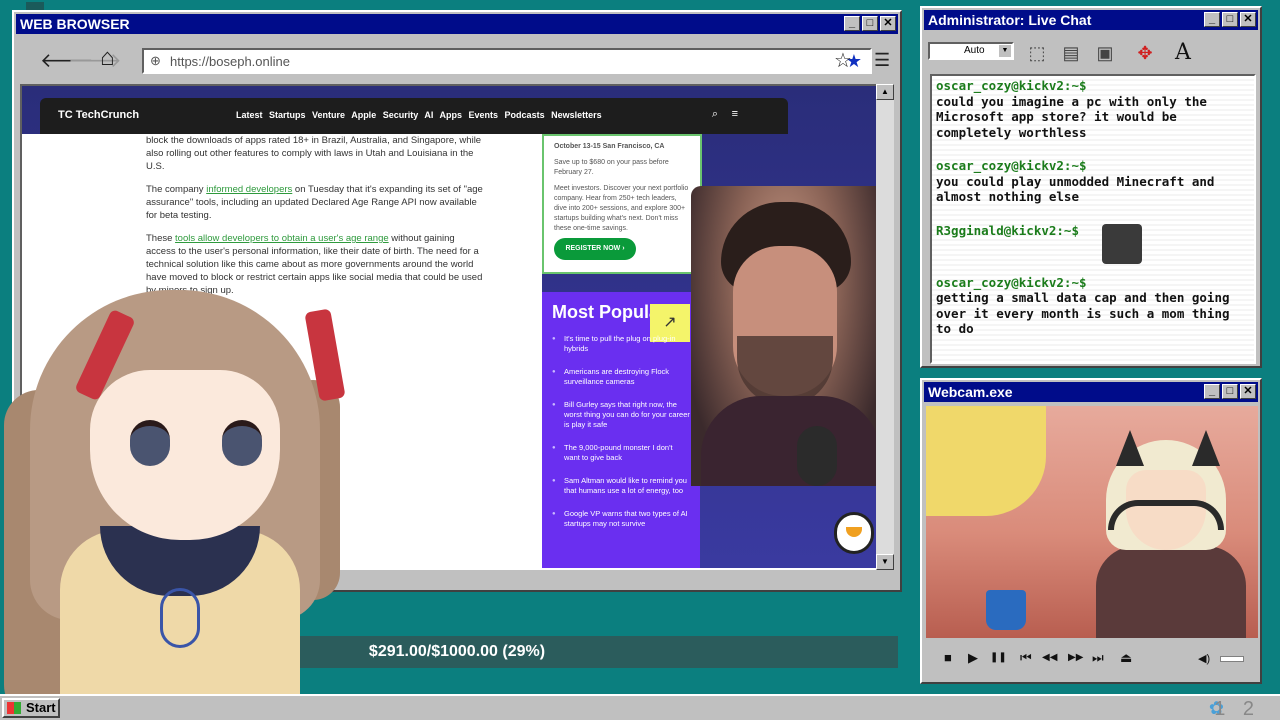  I want to click on favorite-icon: ☆, so click(843, 60).